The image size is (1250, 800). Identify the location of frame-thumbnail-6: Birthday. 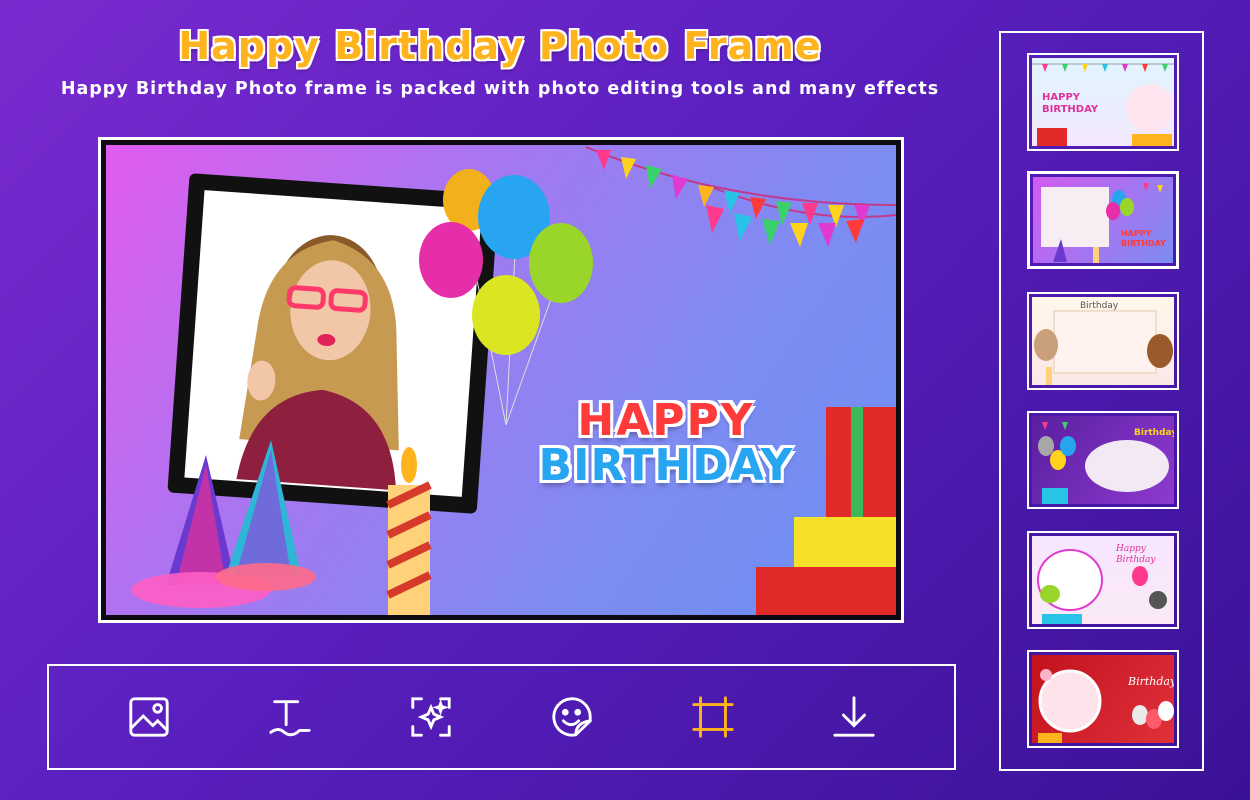
(1103, 699).